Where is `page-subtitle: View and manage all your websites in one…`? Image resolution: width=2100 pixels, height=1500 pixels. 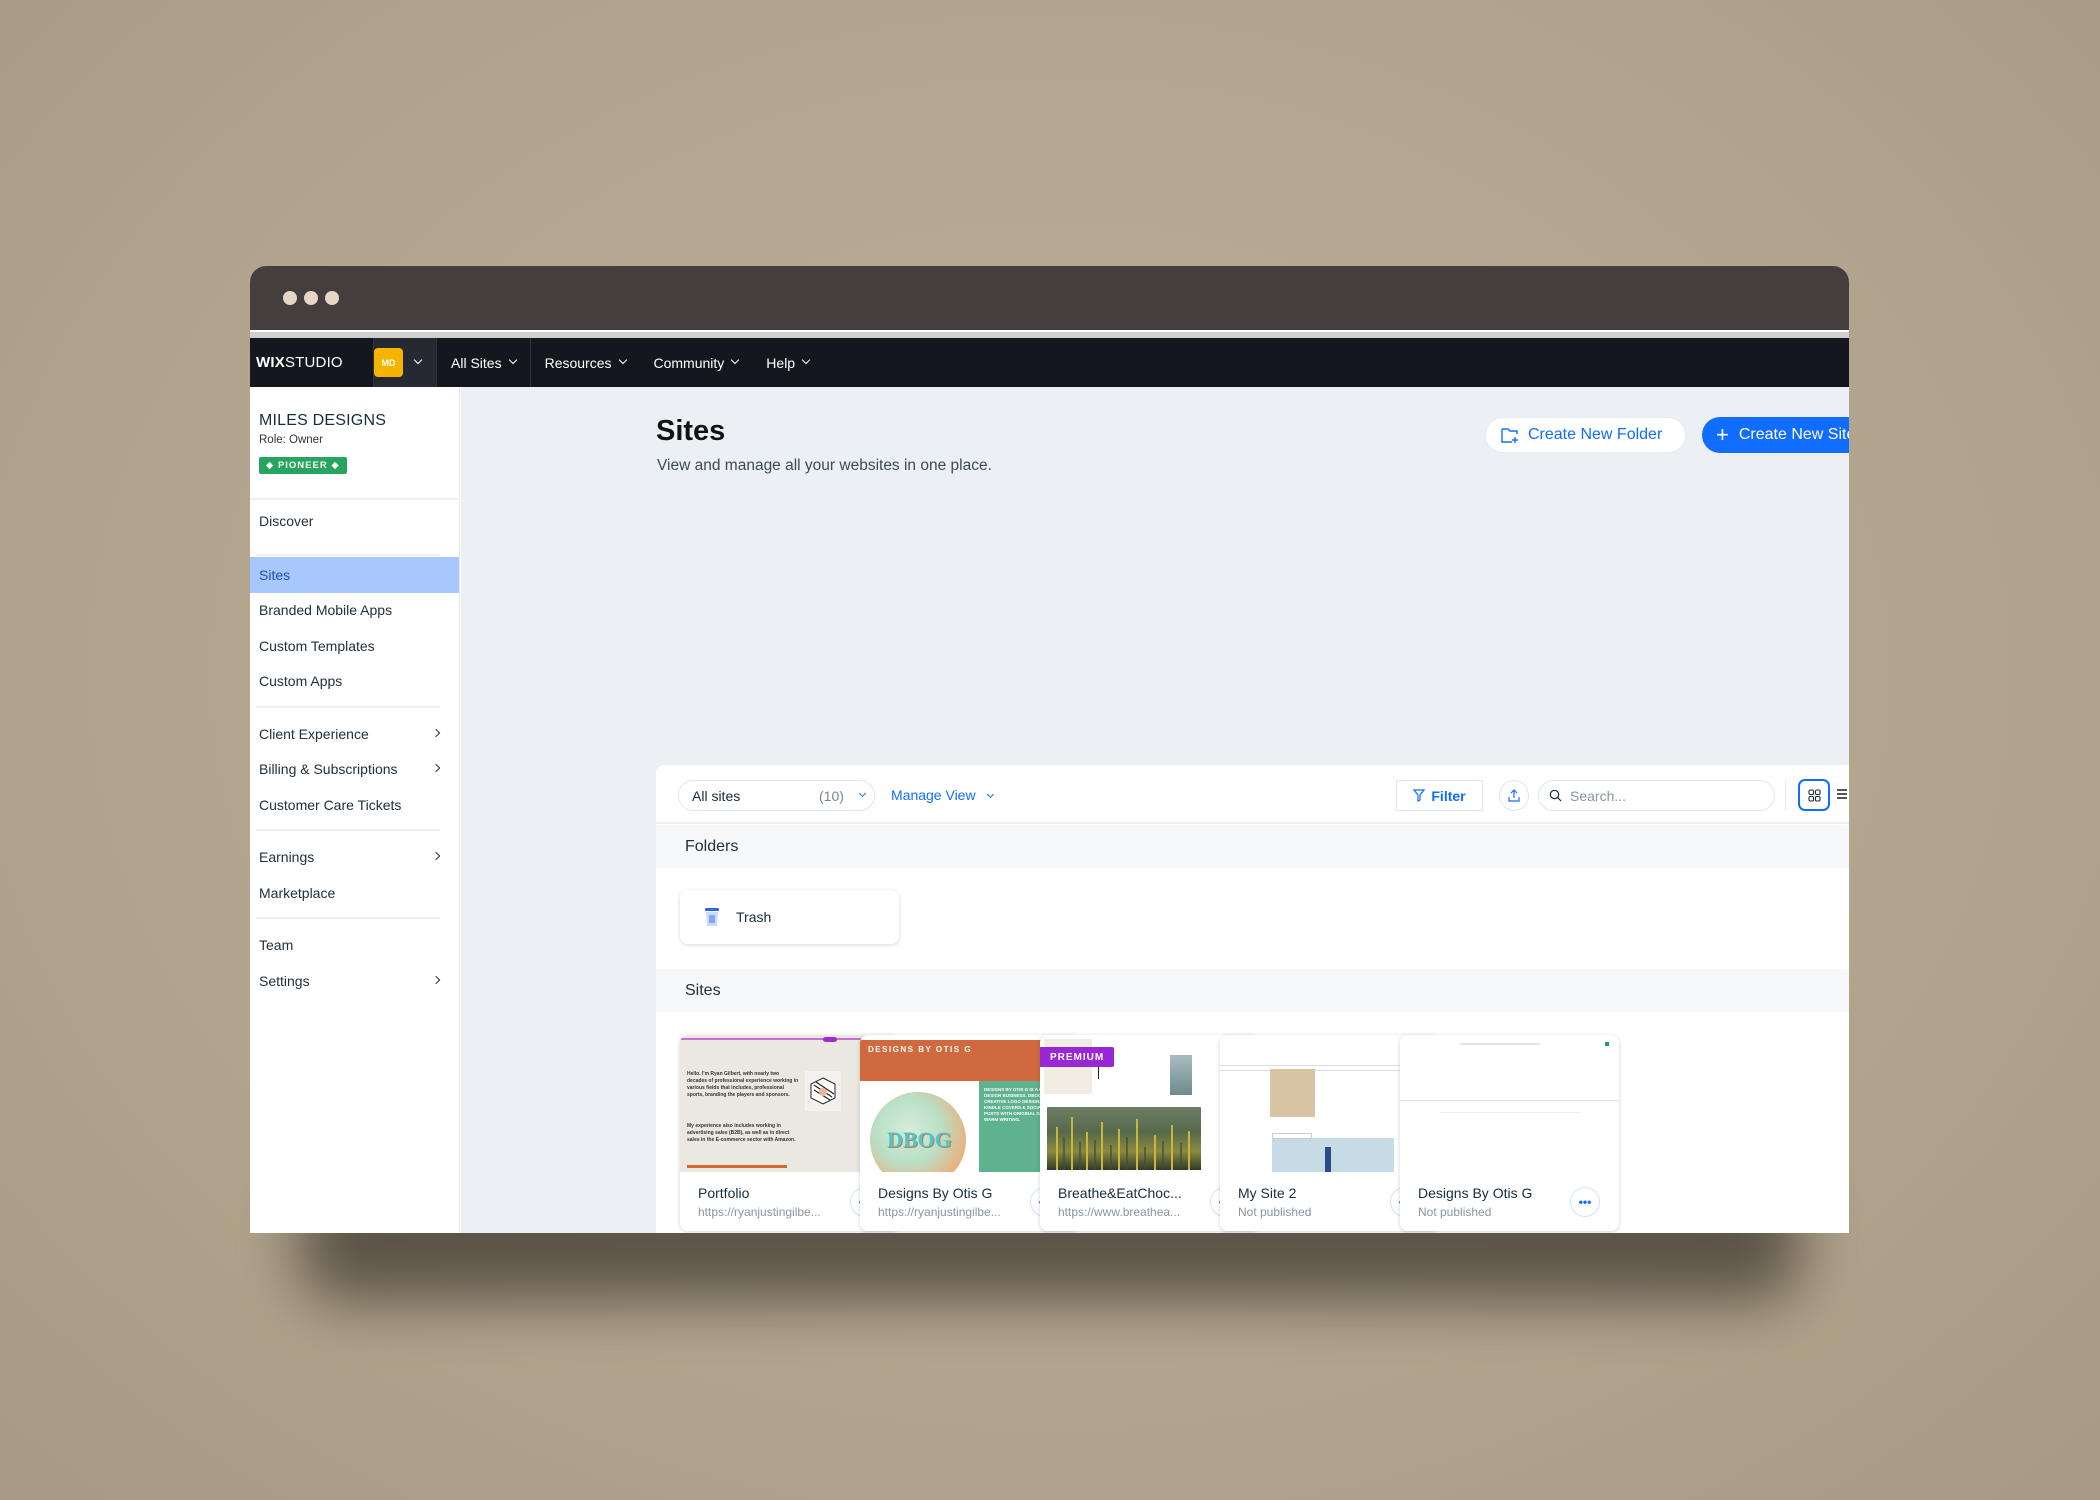 page-subtitle: View and manage all your websites in one… is located at coordinates (824, 465).